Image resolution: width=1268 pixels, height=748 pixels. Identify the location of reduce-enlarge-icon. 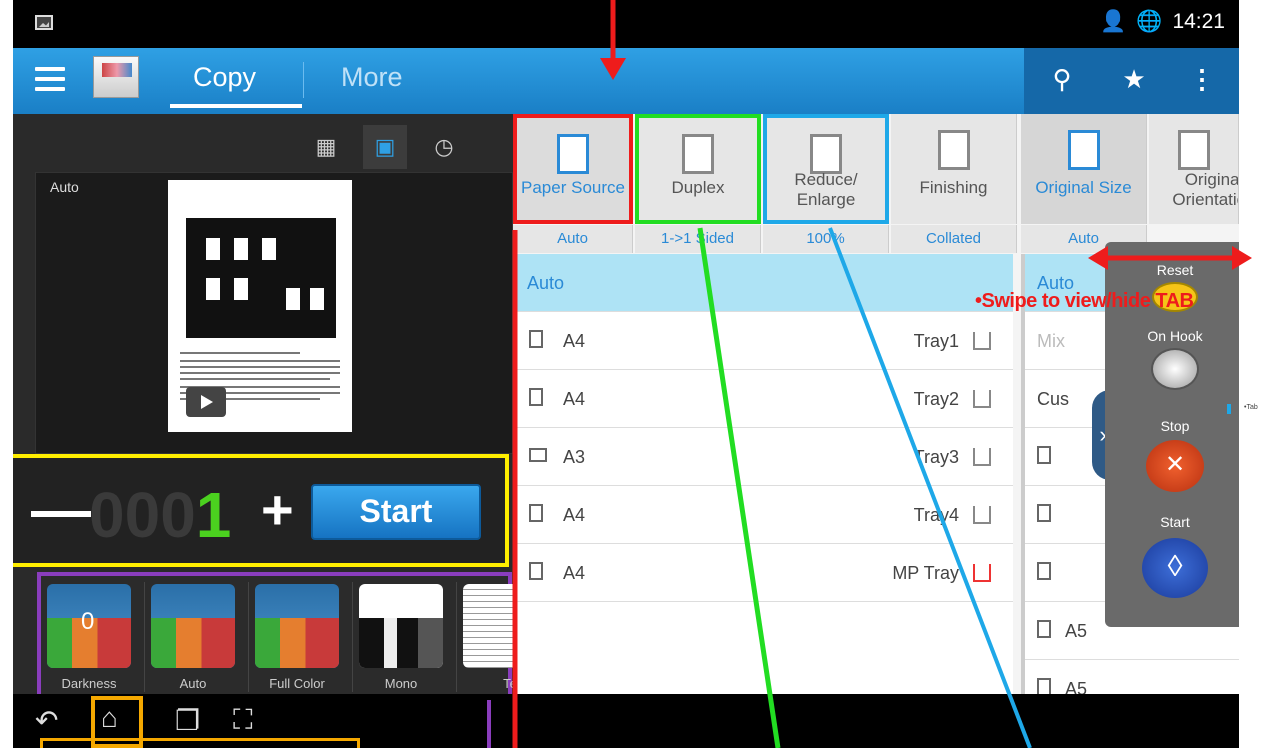
(826, 154).